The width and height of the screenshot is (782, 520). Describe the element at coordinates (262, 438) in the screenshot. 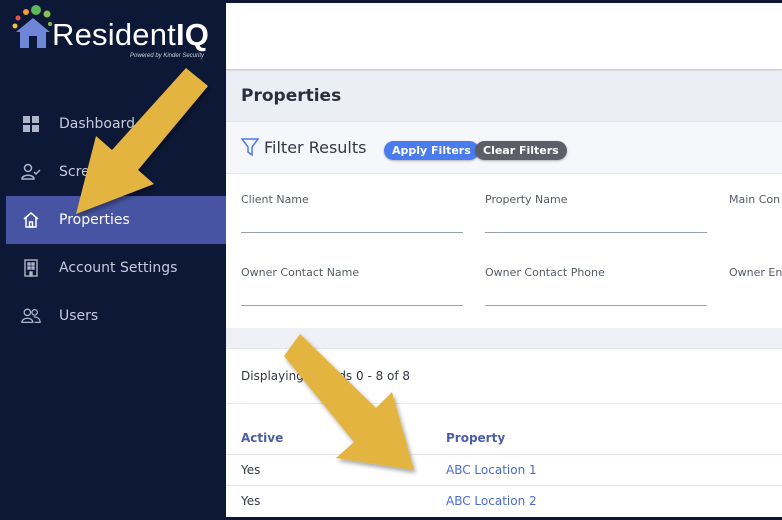

I see `column-header-active: Active` at that location.